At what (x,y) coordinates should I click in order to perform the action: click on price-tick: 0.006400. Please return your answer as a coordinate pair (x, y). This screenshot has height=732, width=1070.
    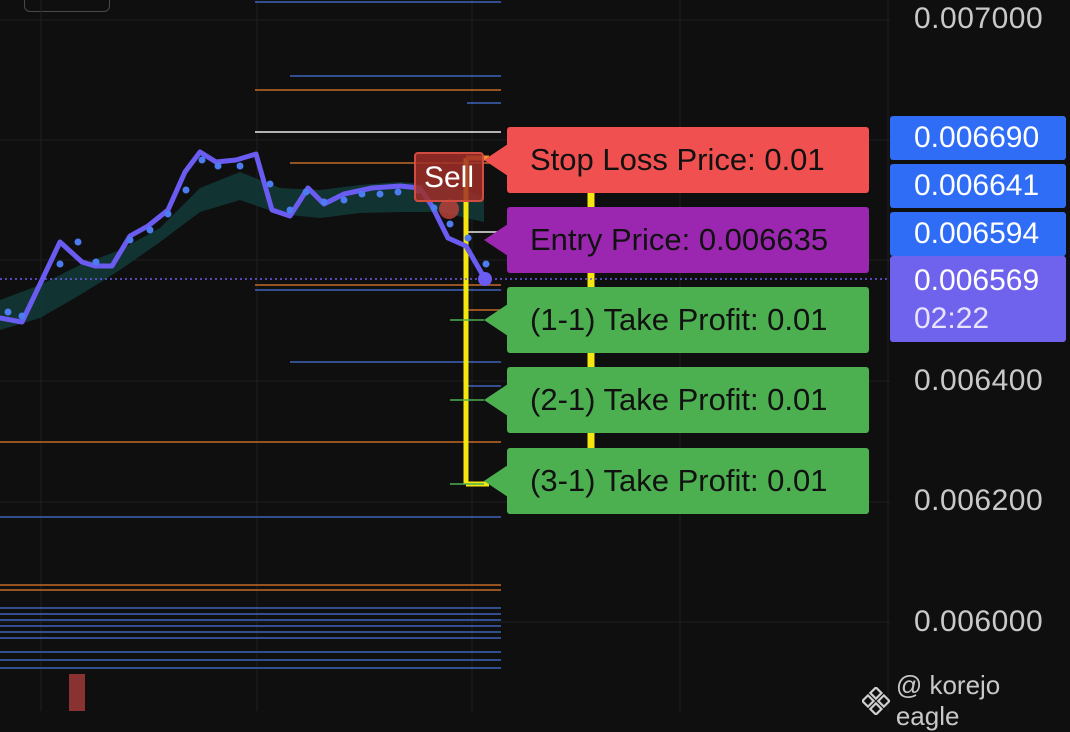
    Looking at the image, I should click on (979, 380).